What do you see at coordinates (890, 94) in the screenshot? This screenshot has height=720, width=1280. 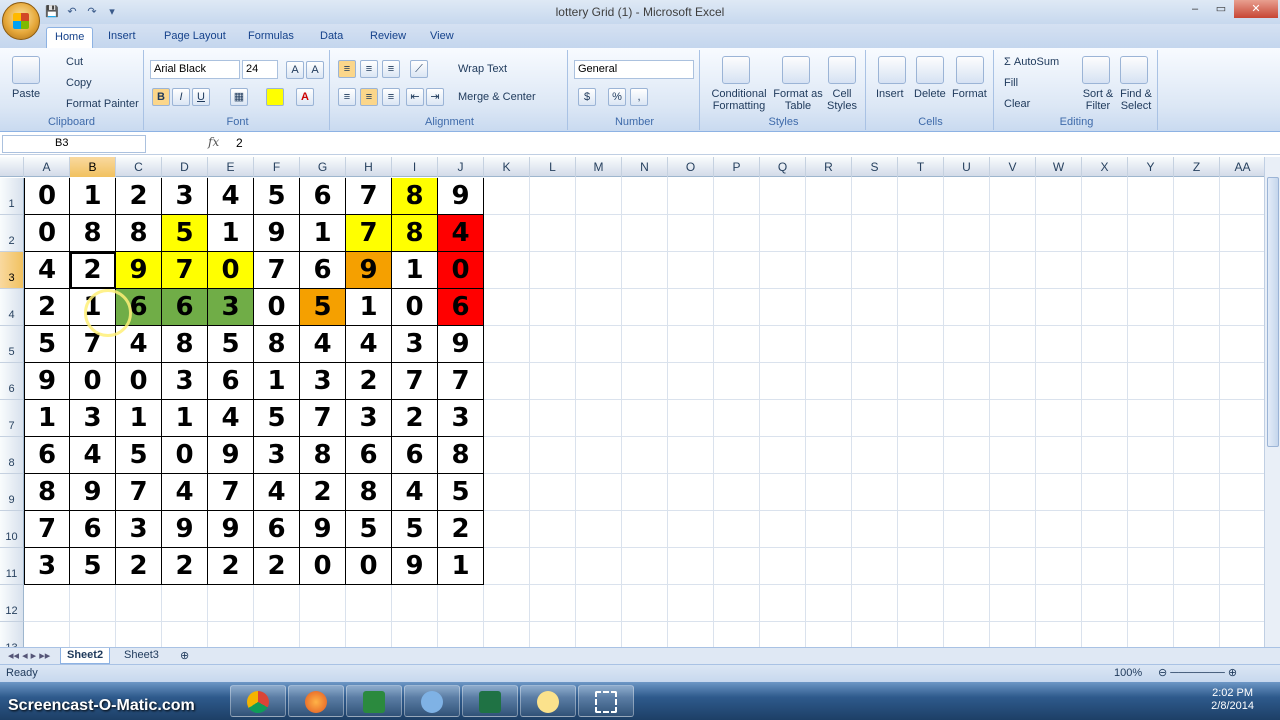 I see `insert-button: Insert` at bounding box center [890, 94].